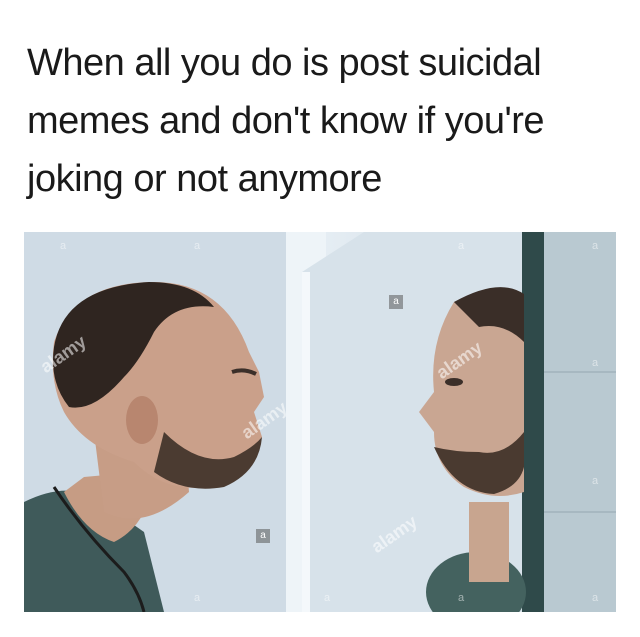 The width and height of the screenshot is (640, 637). Describe the element at coordinates (286, 121) in the screenshot. I see `caption-line-2: memes and don't know if you're` at that location.